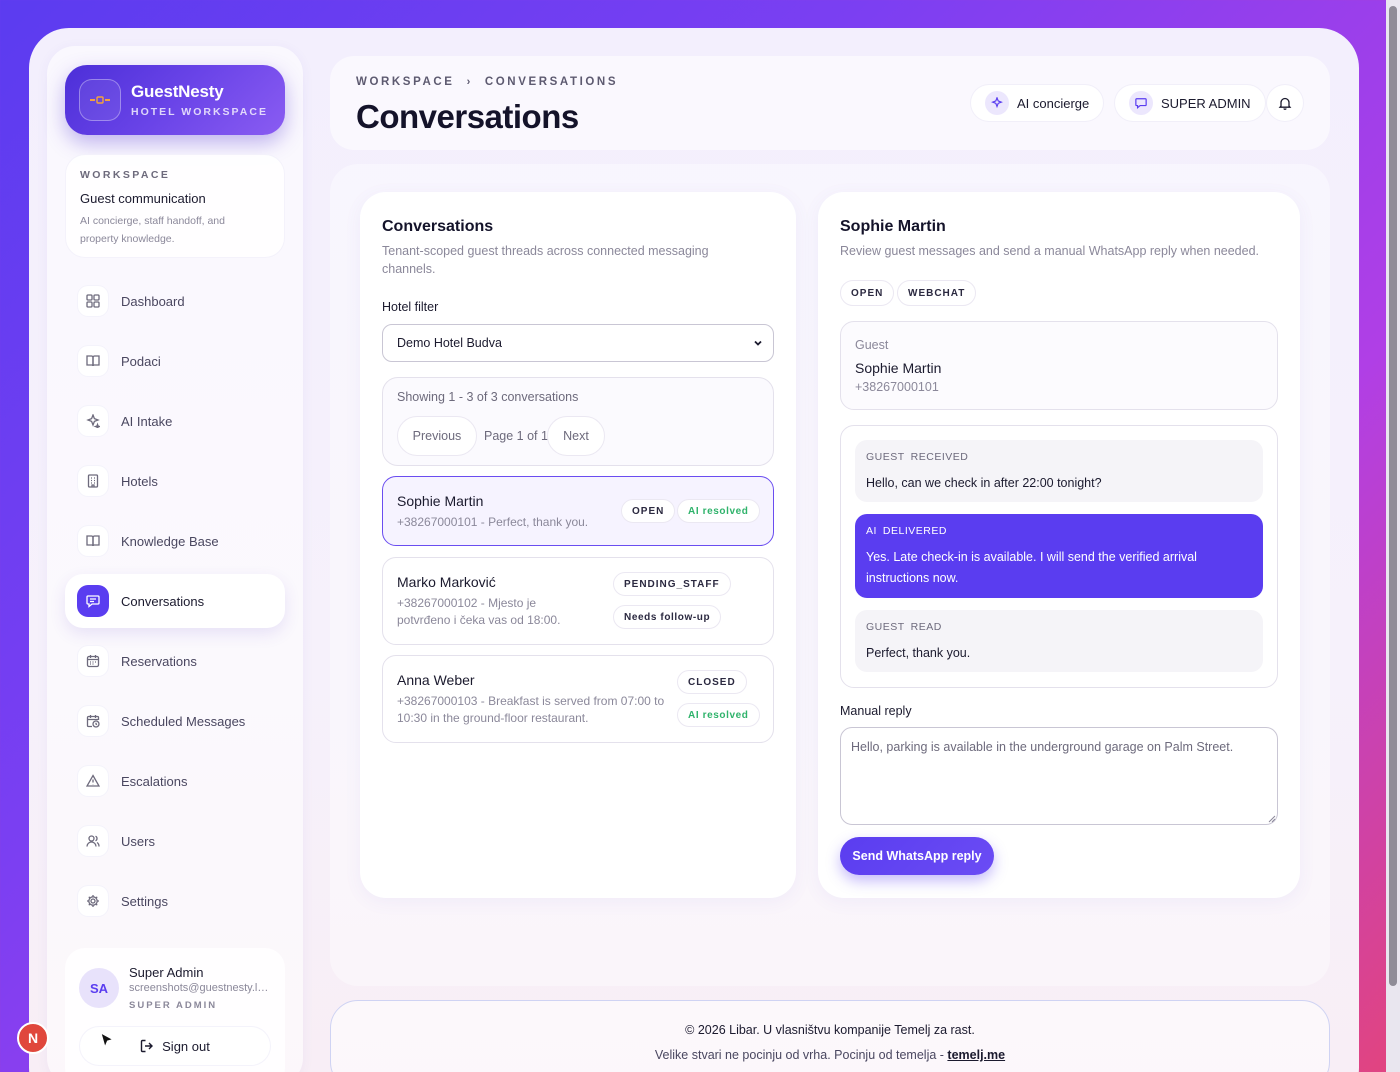 This screenshot has width=1400, height=1072. What do you see at coordinates (1059, 365) in the screenshot?
I see `guest-info: Guest Sophie Martin +38267000101` at bounding box center [1059, 365].